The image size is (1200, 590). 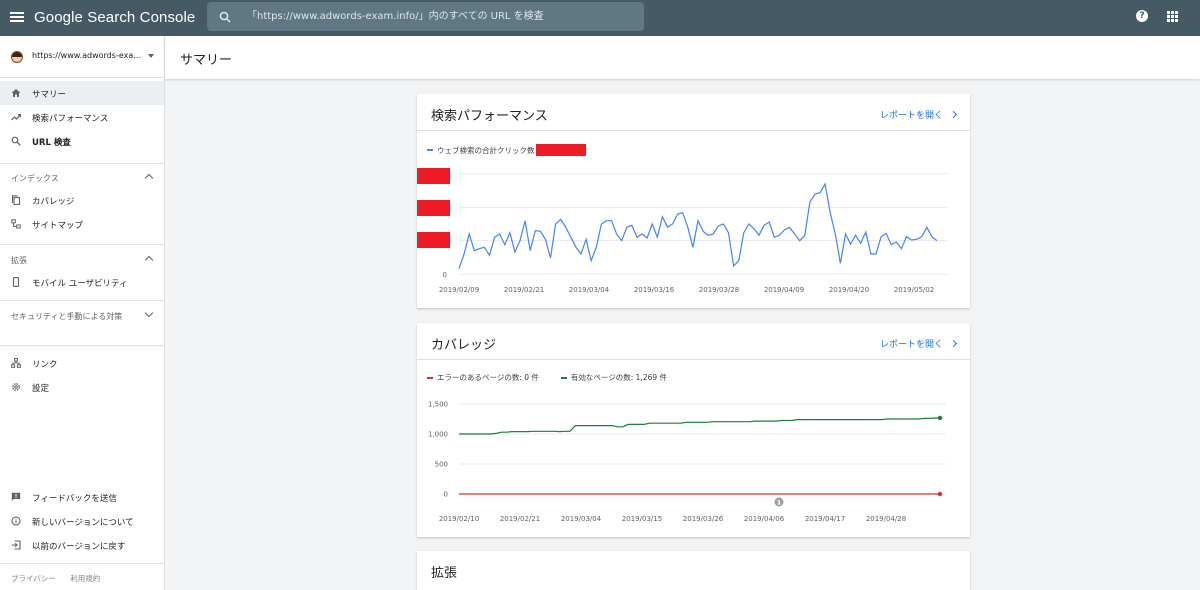 I want to click on smartphone-icon, so click(x=16, y=282).